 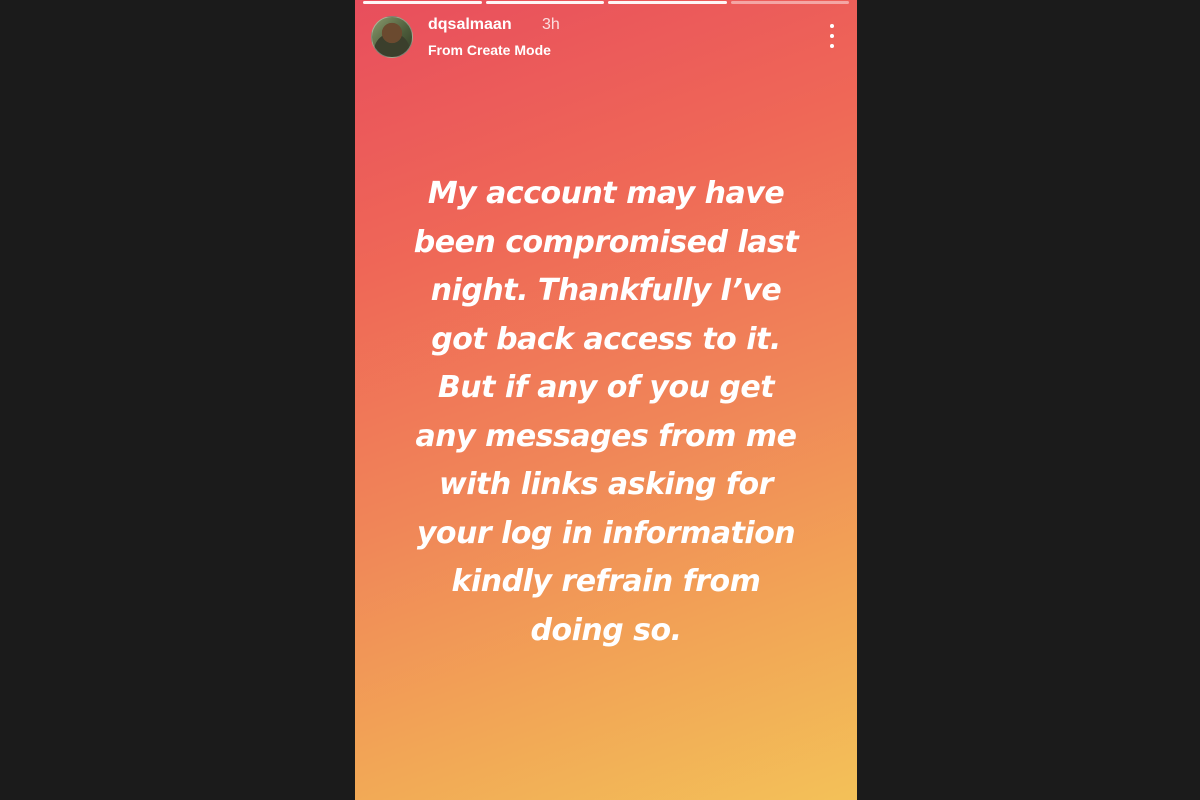 What do you see at coordinates (606, 436) in the screenshot?
I see `message-line: any messages from me` at bounding box center [606, 436].